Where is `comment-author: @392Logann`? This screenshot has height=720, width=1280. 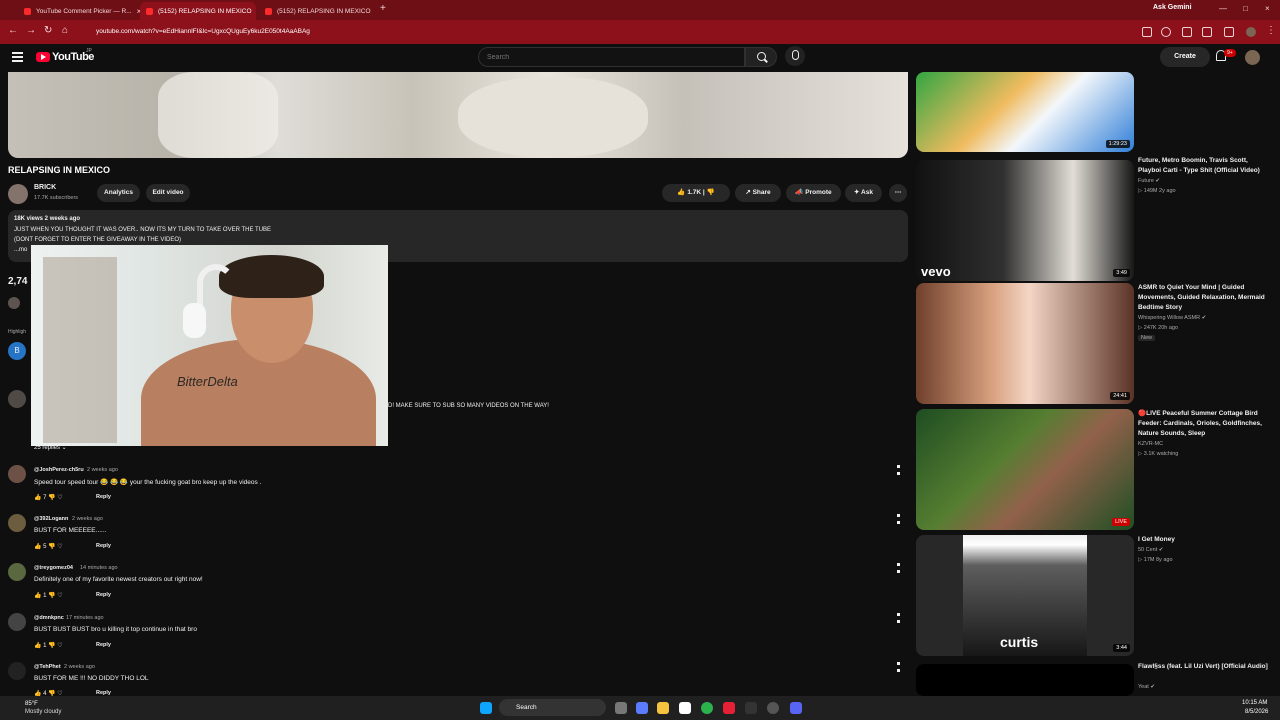 comment-author: @392Logann is located at coordinates (51, 519).